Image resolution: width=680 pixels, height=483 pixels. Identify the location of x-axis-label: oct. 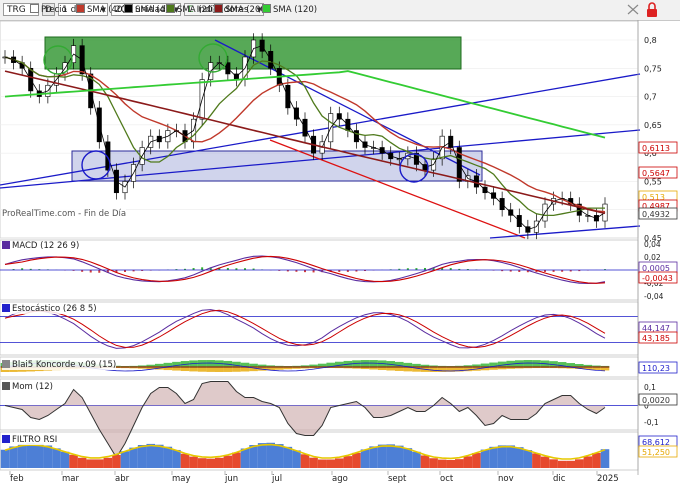
(447, 478).